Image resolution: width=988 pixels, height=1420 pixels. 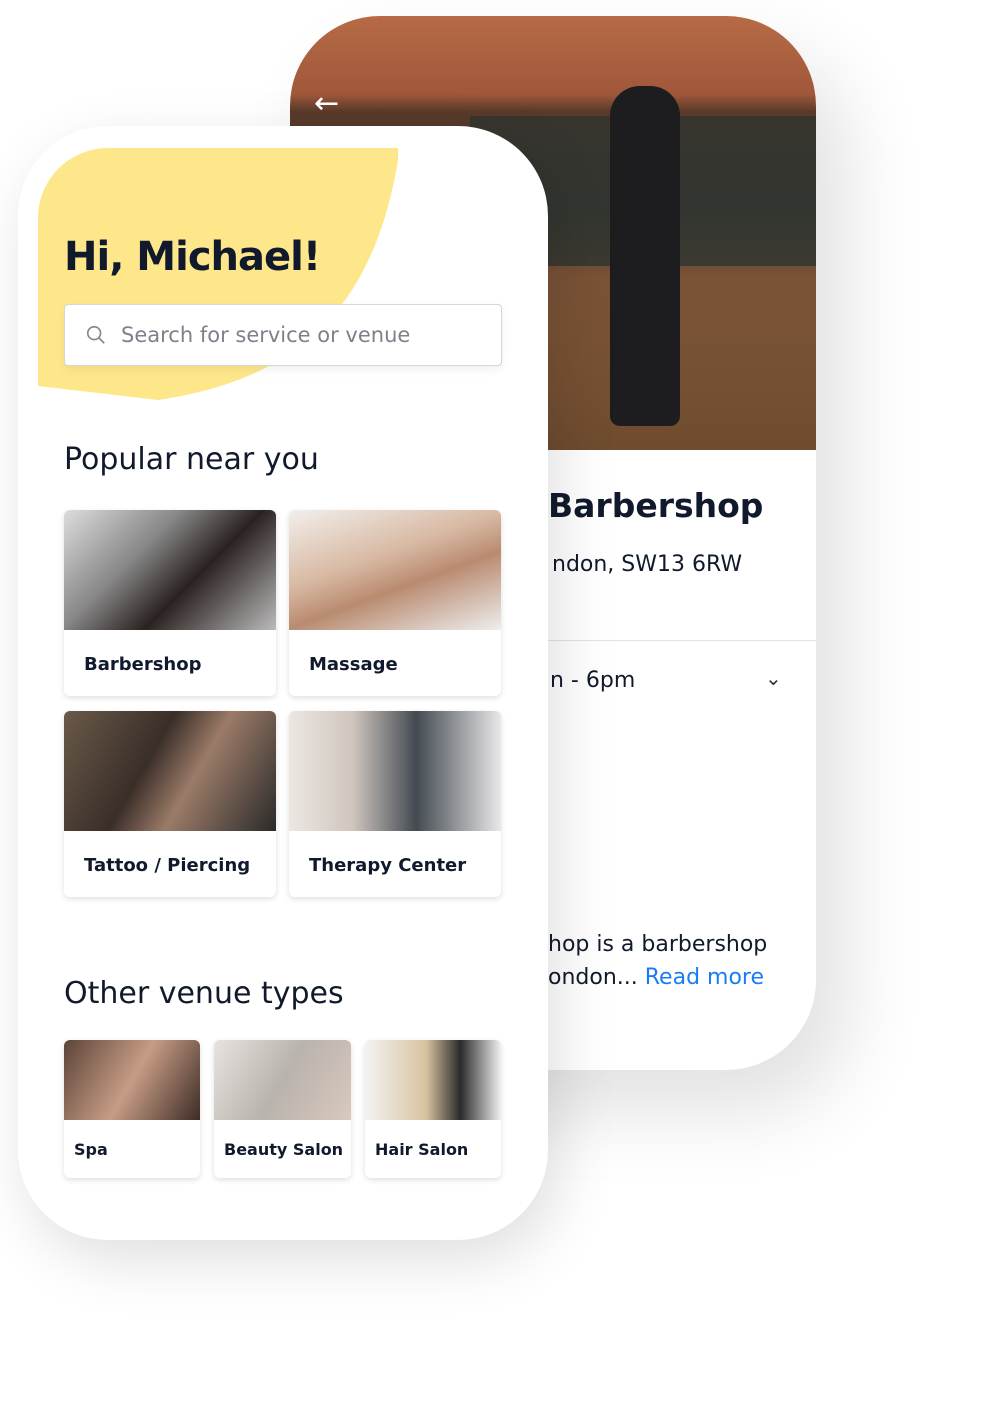 What do you see at coordinates (170, 771) in the screenshot?
I see `tattoo-image` at bounding box center [170, 771].